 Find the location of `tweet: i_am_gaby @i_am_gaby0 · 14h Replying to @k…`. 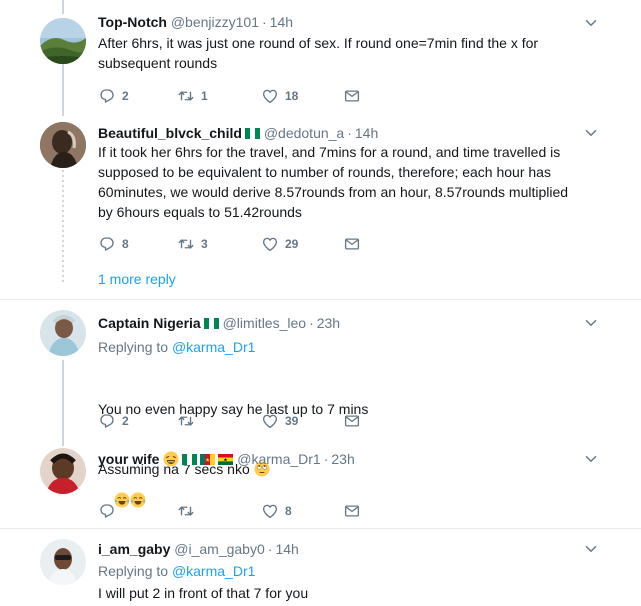

tweet: i_am_gaby @i_am_gaby0 · 14h Replying to @k… is located at coordinates (320, 567).